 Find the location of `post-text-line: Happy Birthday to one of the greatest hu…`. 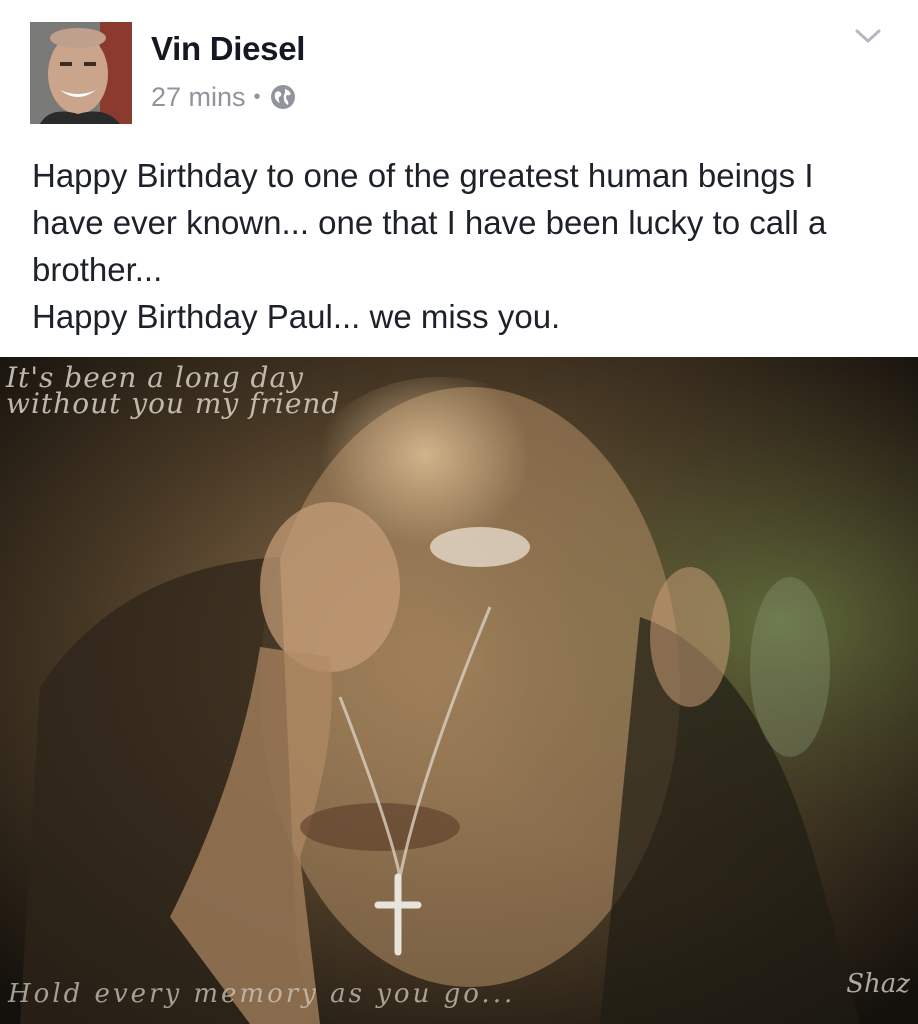

post-text-line: Happy Birthday to one of the greatest hu… is located at coordinates (429, 222).